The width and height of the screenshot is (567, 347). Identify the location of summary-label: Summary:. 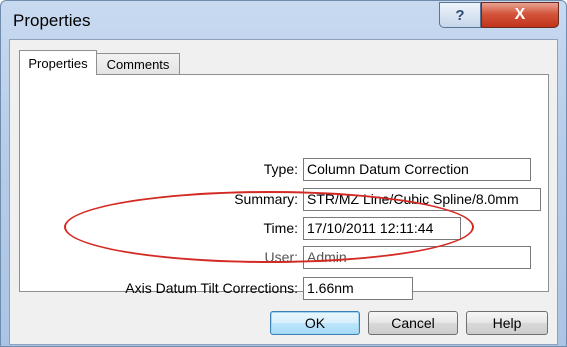
(266, 199).